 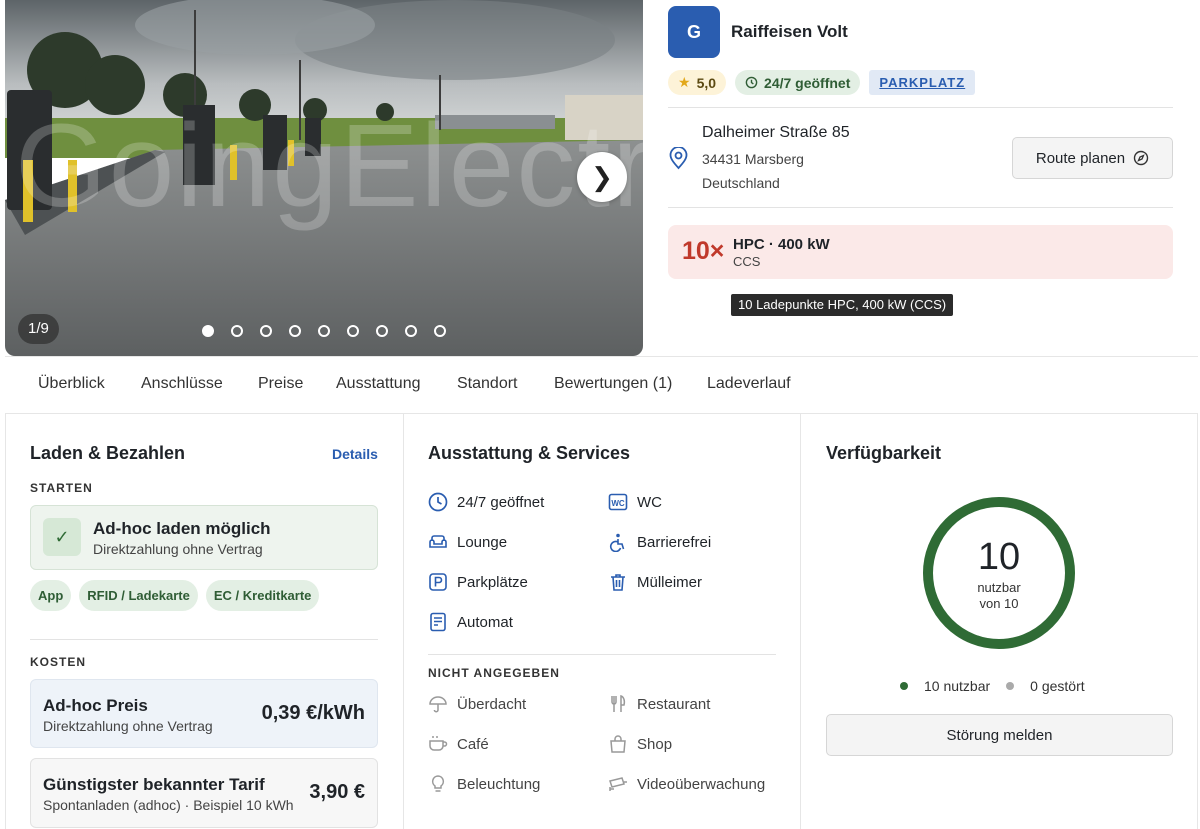 What do you see at coordinates (499, 784) in the screenshot?
I see `amenity-label: Beleuchtung` at bounding box center [499, 784].